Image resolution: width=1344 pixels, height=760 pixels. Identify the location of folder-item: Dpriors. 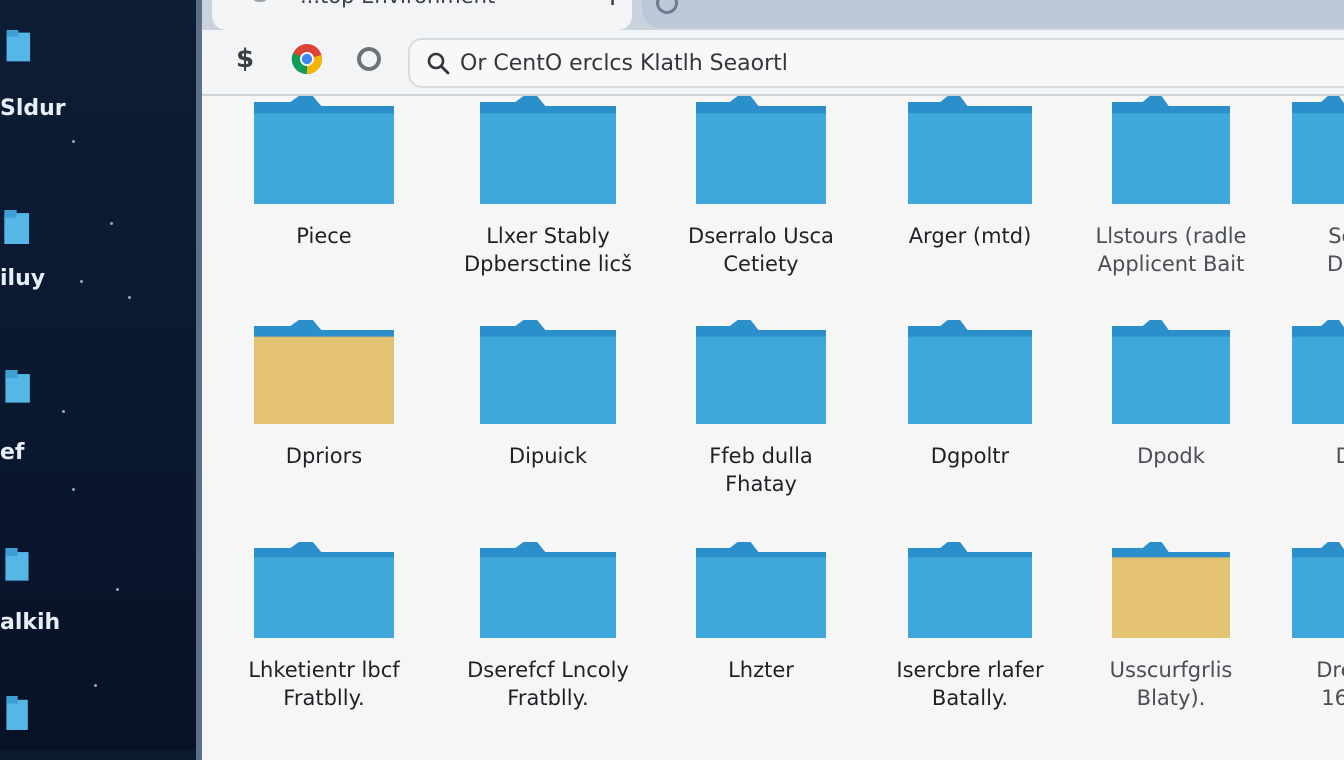
(324, 395).